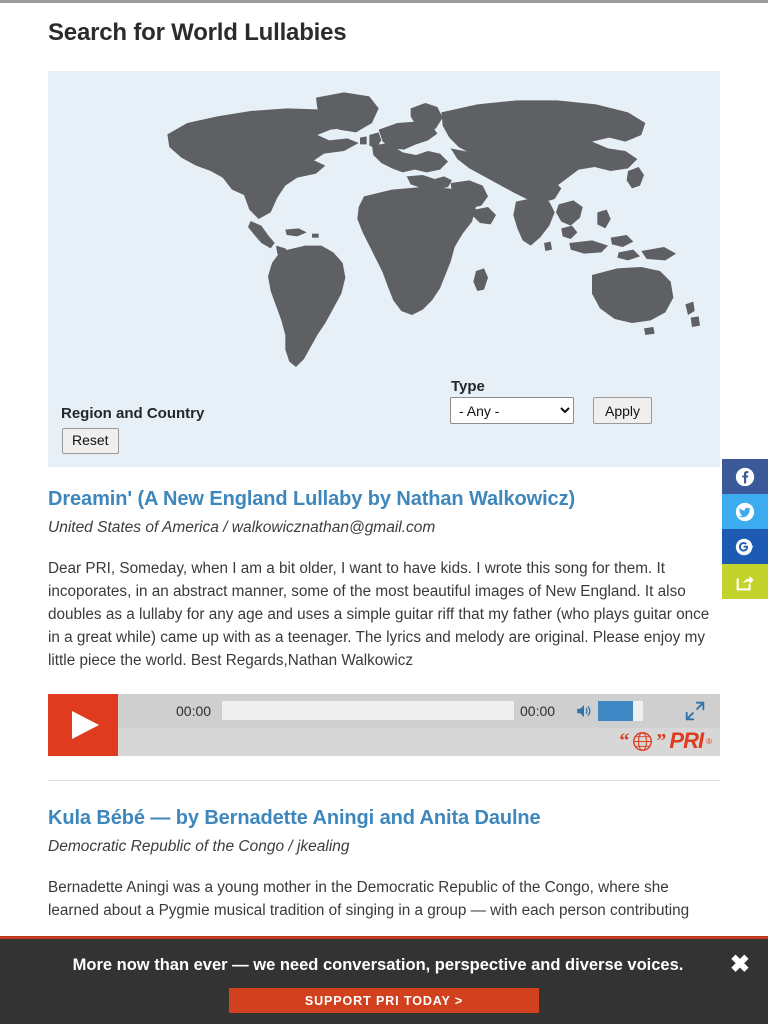  I want to click on pri-close-quote-icon: ”, so click(661, 741).